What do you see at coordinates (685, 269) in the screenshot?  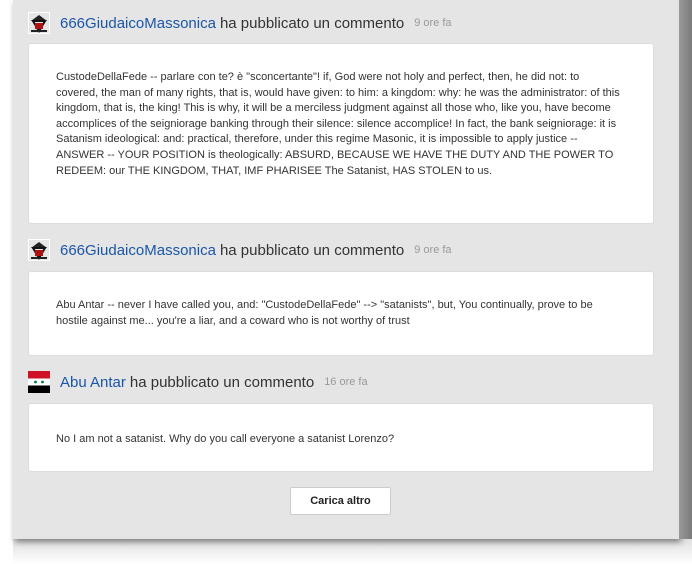 I see `scrollbar-track` at bounding box center [685, 269].